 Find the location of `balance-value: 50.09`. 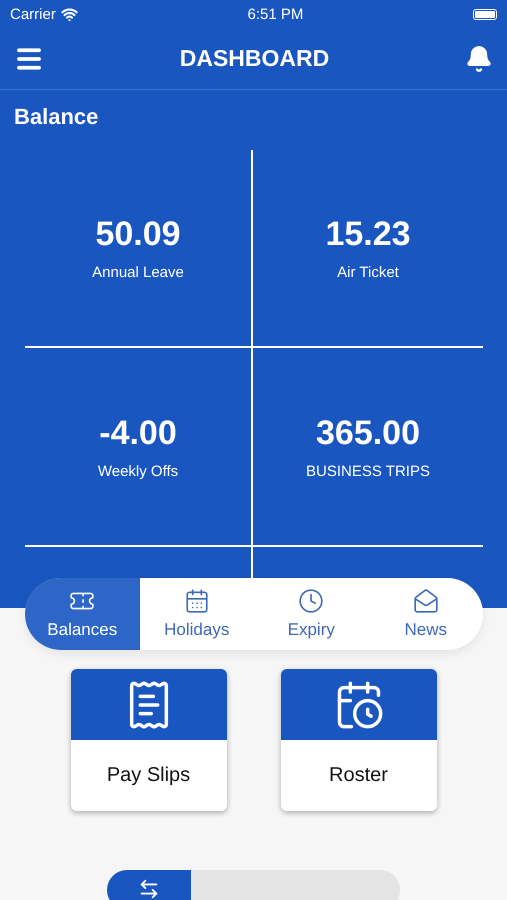

balance-value: 50.09 is located at coordinates (138, 234).